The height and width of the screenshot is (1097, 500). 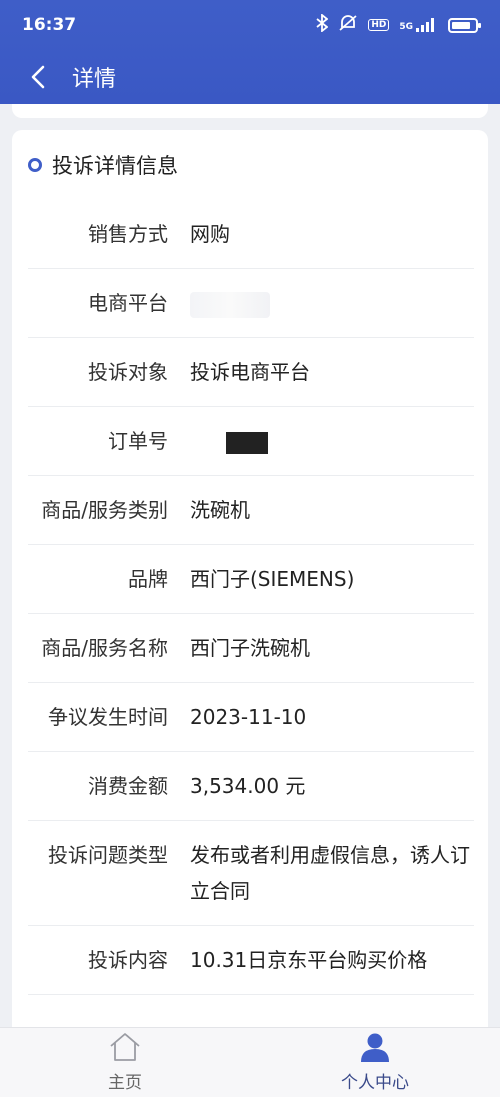 What do you see at coordinates (309, 960) in the screenshot?
I see `row-value: 10.31日京东平台购买价格` at bounding box center [309, 960].